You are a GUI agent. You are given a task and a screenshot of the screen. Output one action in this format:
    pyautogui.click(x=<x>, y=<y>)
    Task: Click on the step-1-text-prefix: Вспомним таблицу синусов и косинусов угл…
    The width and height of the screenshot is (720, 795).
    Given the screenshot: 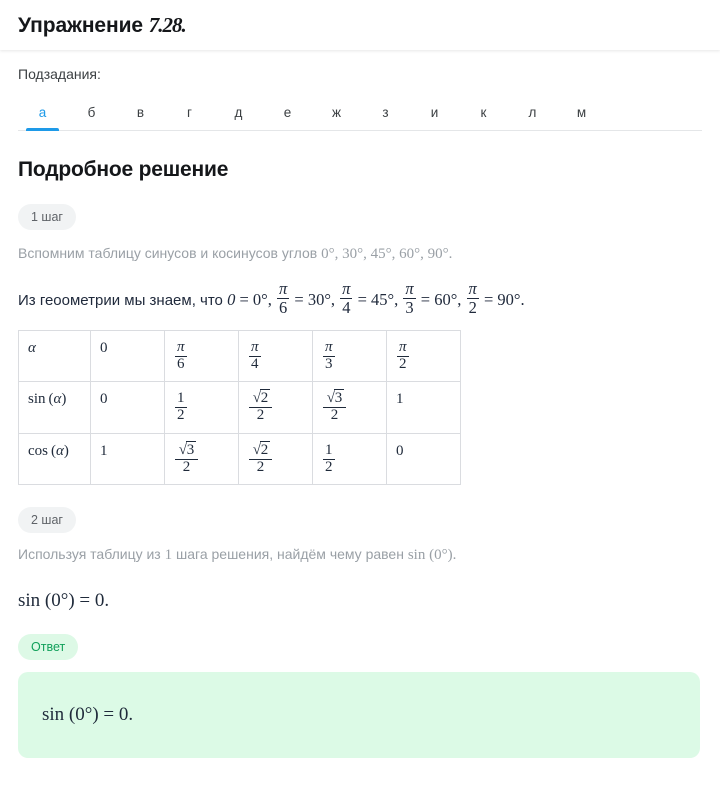 What is the action you would take?
    pyautogui.click(x=170, y=253)
    